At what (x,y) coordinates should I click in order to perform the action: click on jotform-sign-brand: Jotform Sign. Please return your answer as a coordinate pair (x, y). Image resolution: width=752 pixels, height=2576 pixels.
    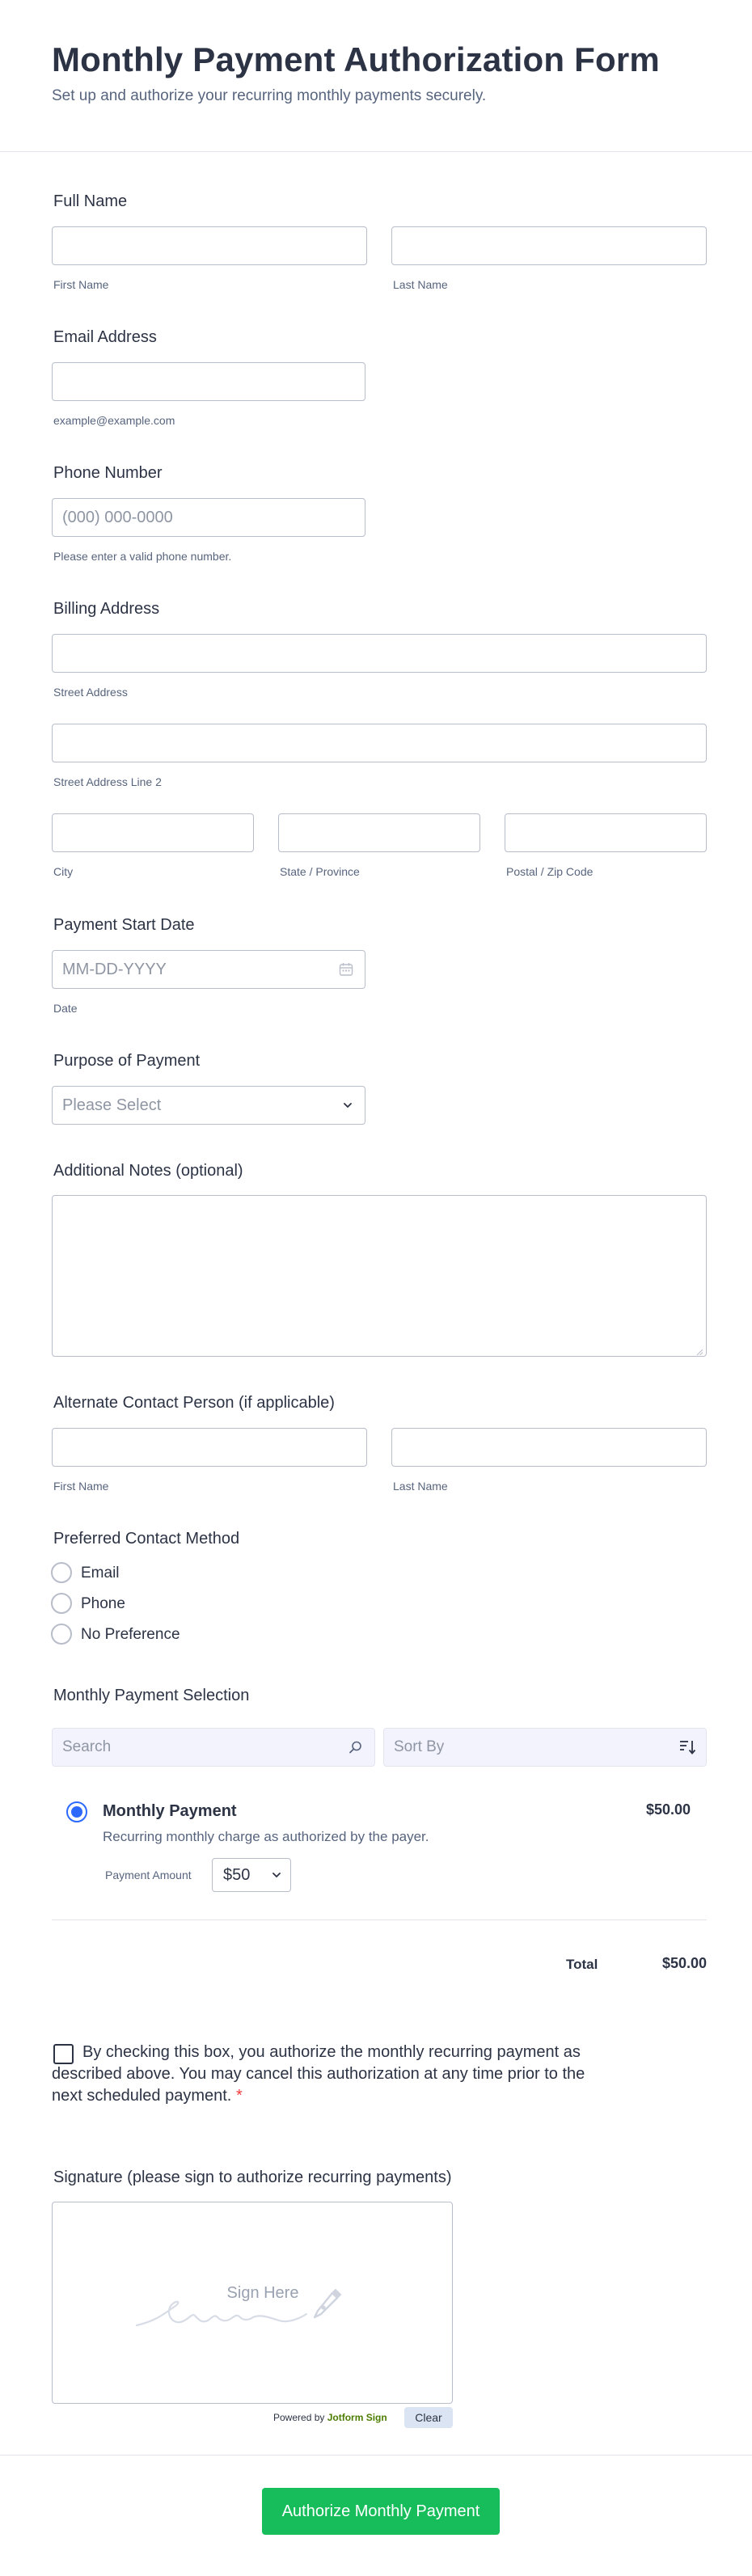
    Looking at the image, I should click on (357, 2417).